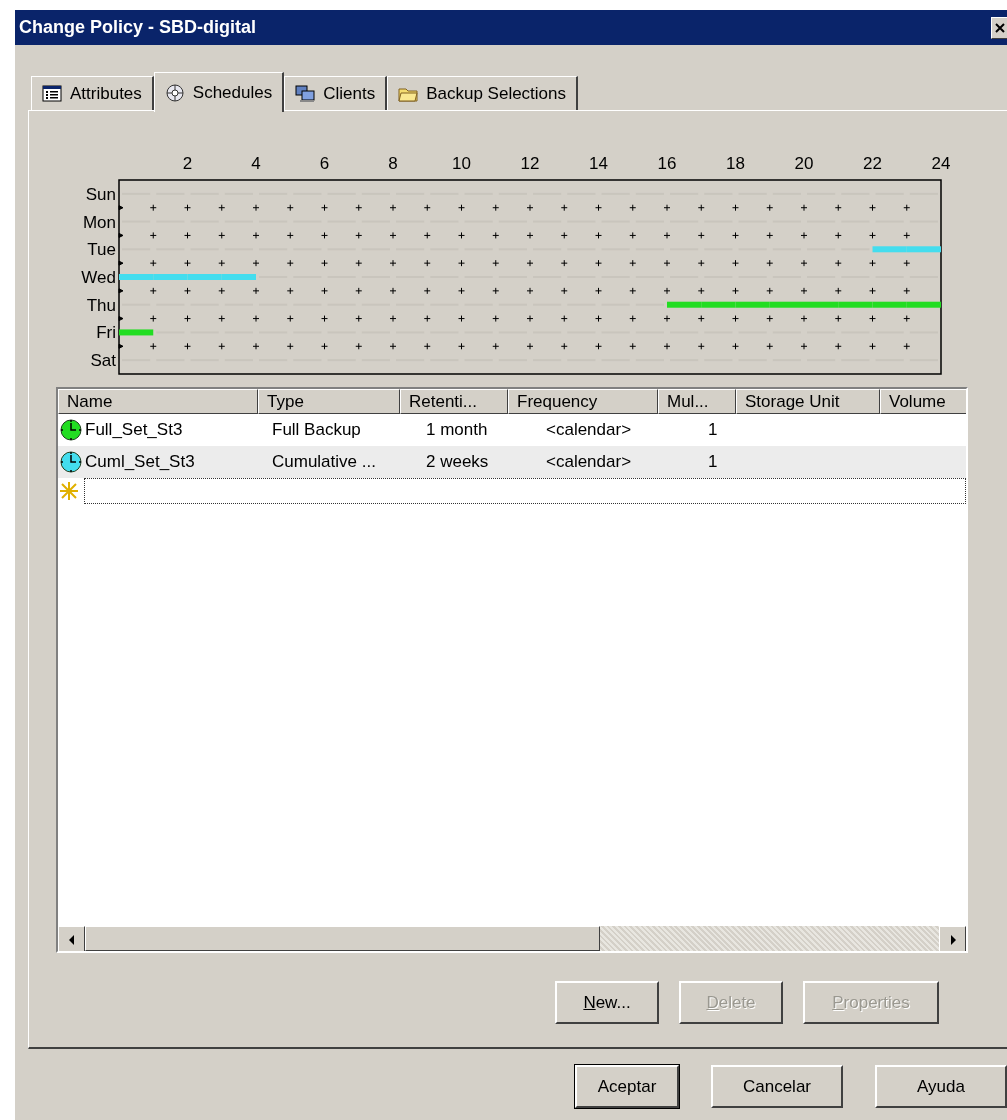 The height and width of the screenshot is (1120, 1007). Describe the element at coordinates (342, 938) in the screenshot. I see `scrollbar-thumb` at that location.